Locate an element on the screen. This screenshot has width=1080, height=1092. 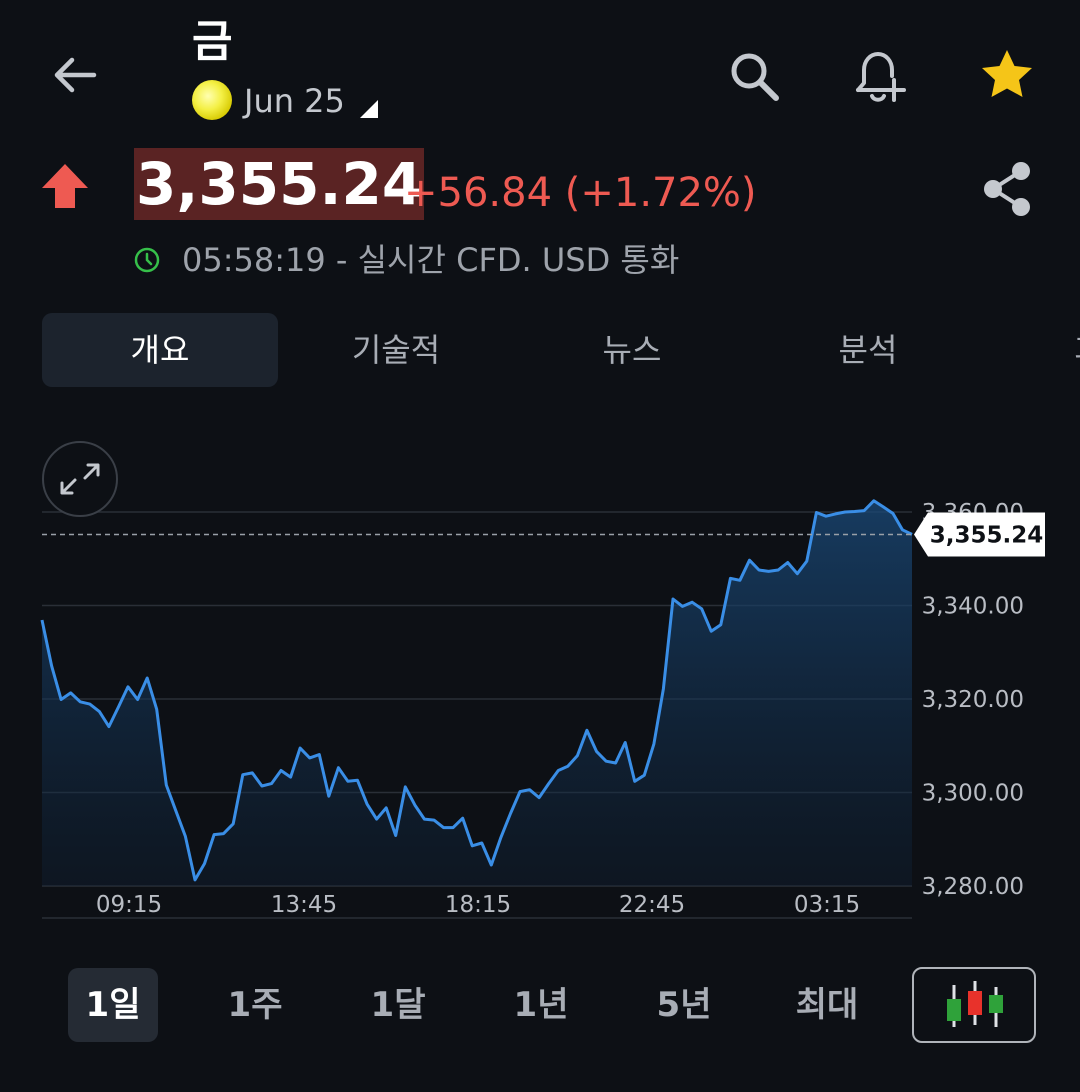
x-tick-label: 22:45 is located at coordinates (652, 905).